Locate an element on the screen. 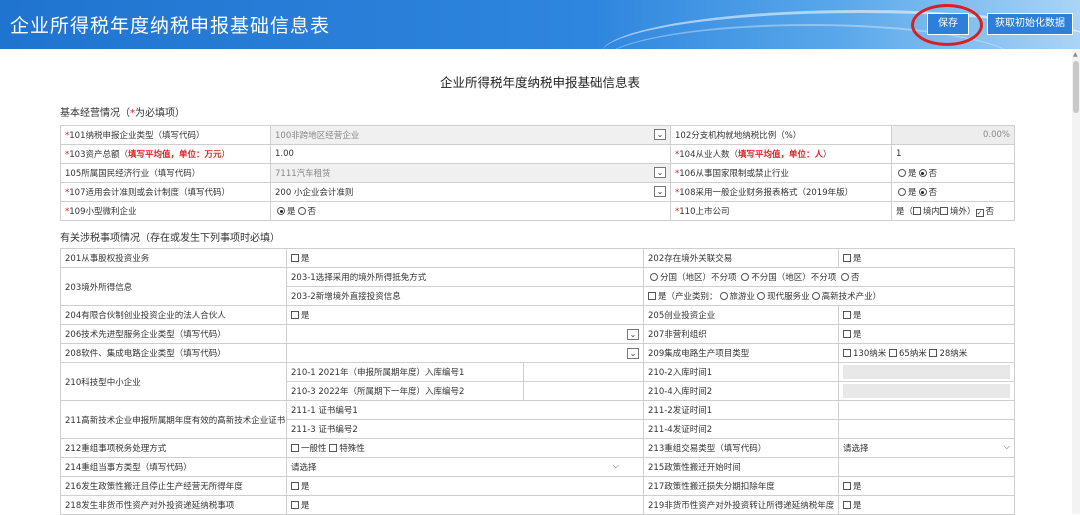 This screenshot has width=1080, height=515. report-format-radio-group: 是否 is located at coordinates (953, 192).